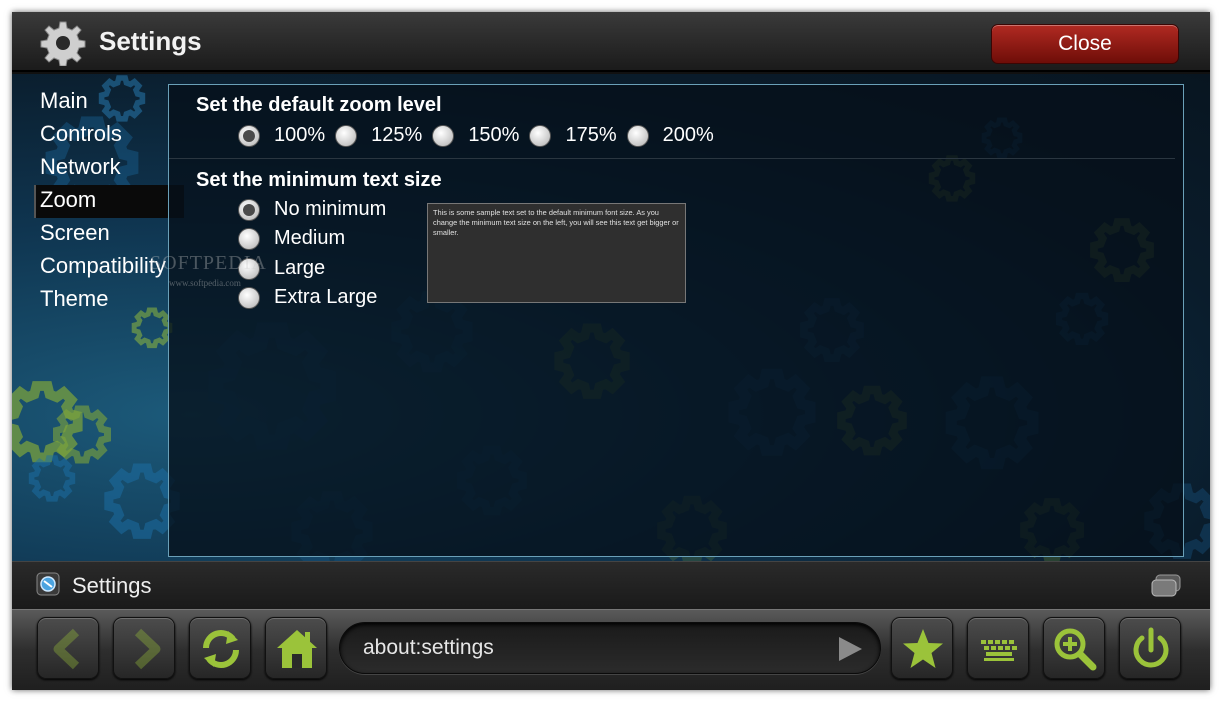  Describe the element at coordinates (330, 209) in the screenshot. I see `text-size-label-no-minimum: No minimum` at that location.